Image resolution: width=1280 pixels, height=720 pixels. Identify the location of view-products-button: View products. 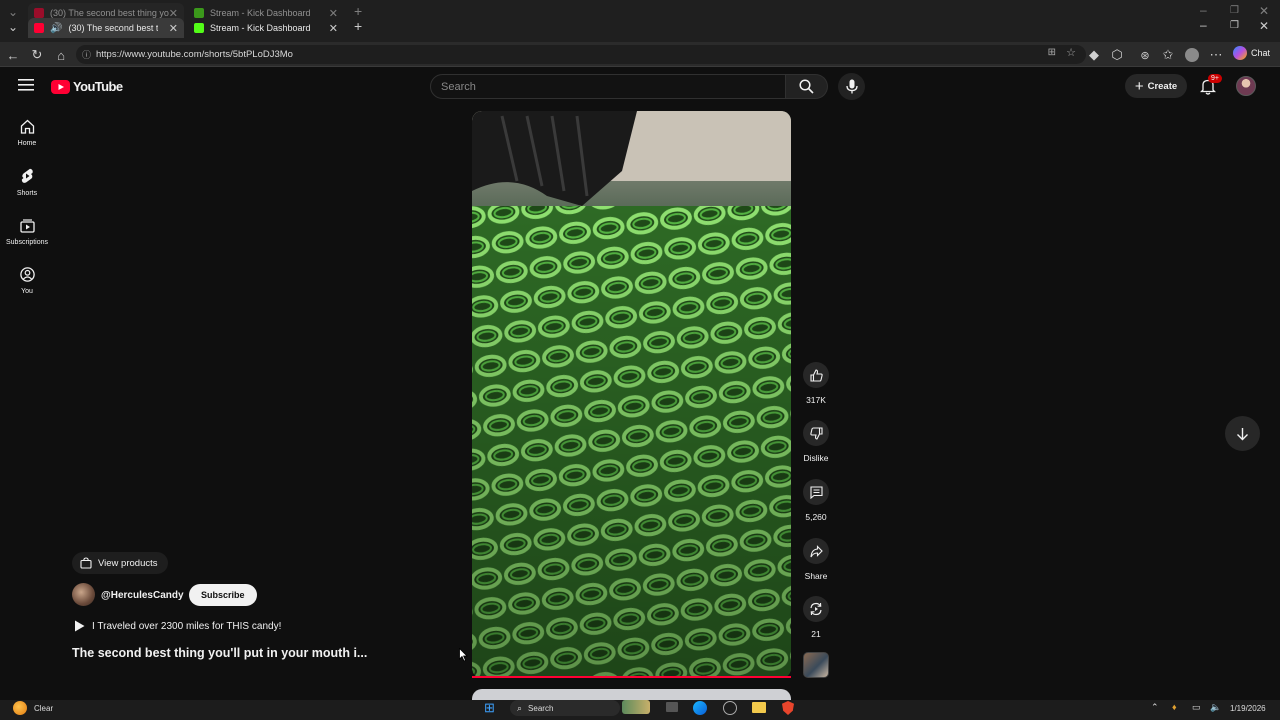
(120, 563).